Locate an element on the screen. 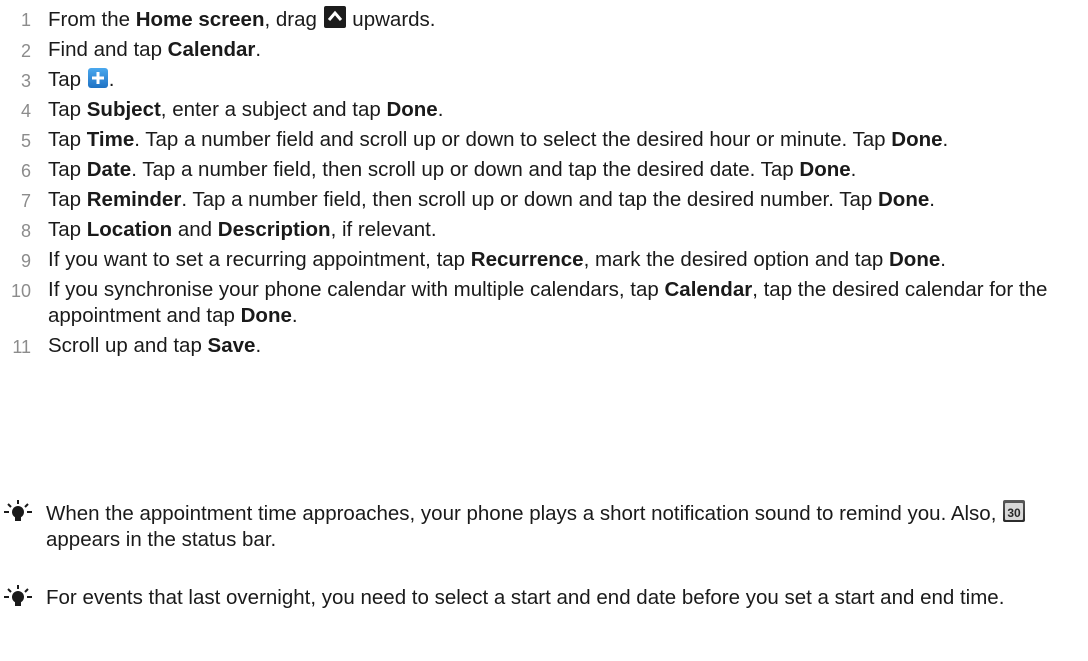 The width and height of the screenshot is (1088, 661). step-number: 7 is located at coordinates (25, 201).